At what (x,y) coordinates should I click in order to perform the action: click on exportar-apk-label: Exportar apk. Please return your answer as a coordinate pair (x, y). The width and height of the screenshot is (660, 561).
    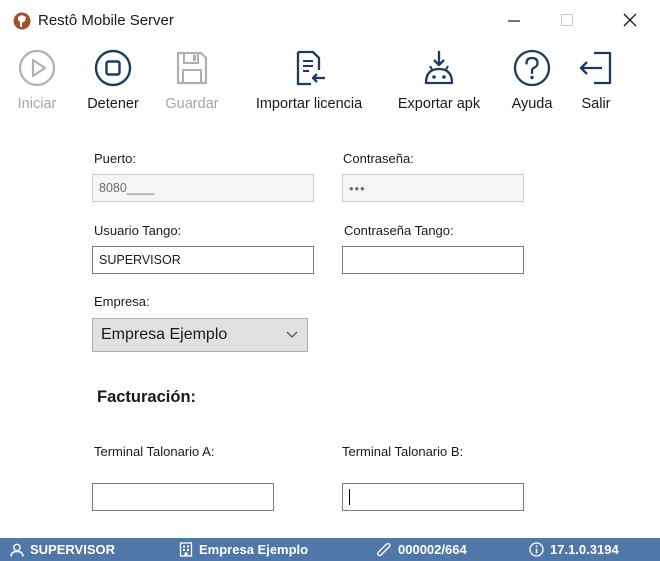
    Looking at the image, I should click on (439, 104).